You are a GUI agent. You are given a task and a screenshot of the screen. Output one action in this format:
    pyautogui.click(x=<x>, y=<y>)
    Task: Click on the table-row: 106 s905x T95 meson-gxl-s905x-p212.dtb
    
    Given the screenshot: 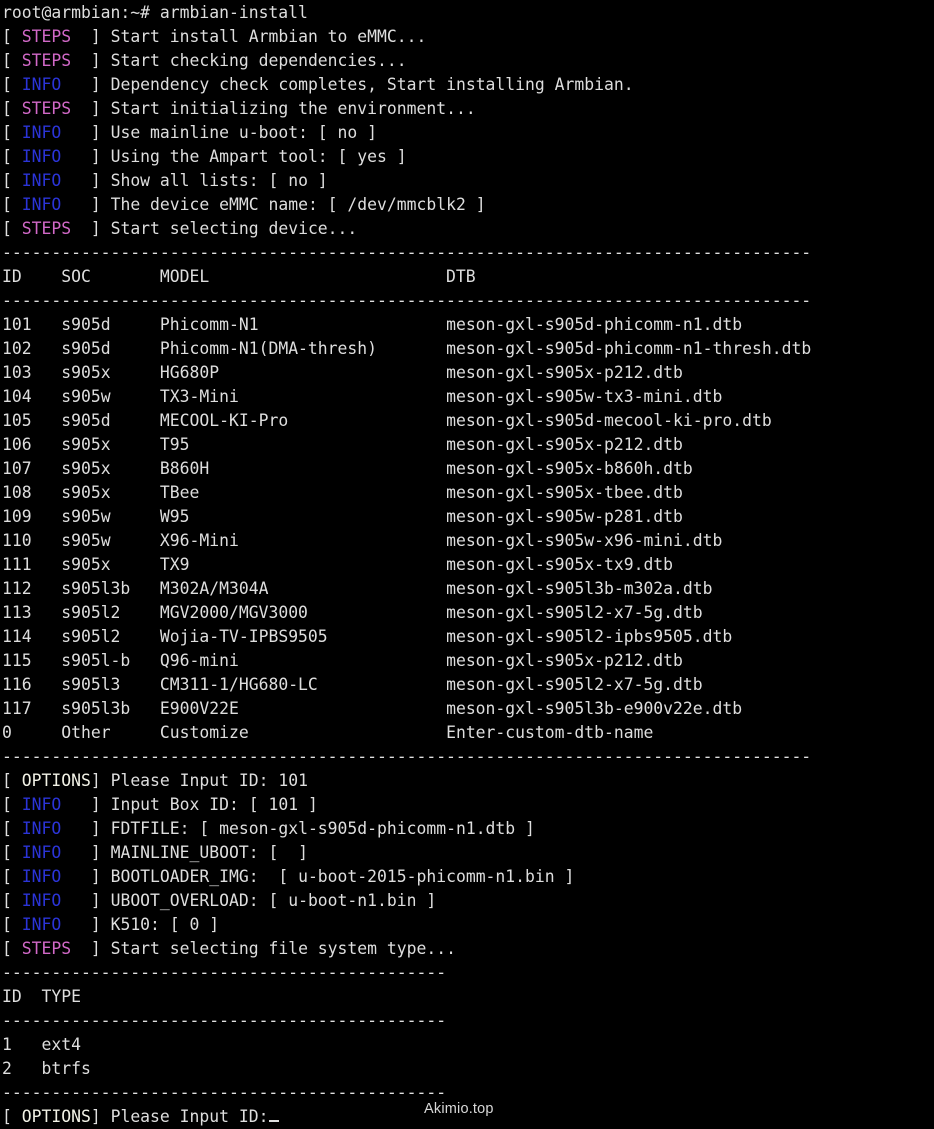 What is the action you would take?
    pyautogui.click(x=468, y=445)
    